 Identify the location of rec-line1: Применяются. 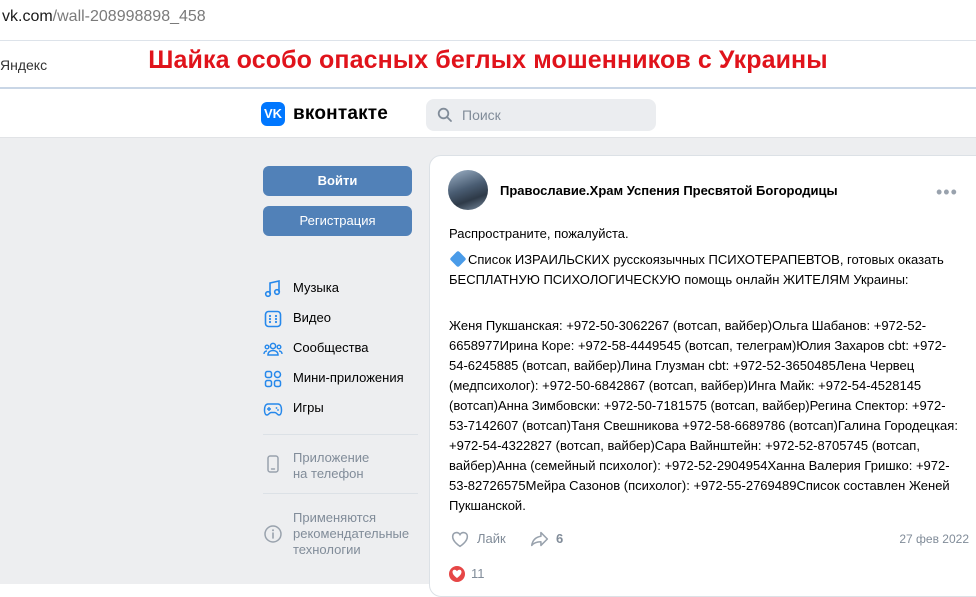
(335, 517).